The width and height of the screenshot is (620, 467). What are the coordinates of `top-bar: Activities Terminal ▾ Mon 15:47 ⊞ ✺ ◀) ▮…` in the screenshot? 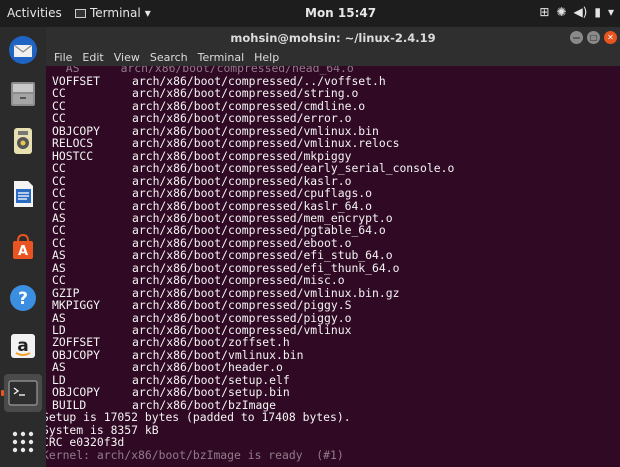 It's located at (310, 13).